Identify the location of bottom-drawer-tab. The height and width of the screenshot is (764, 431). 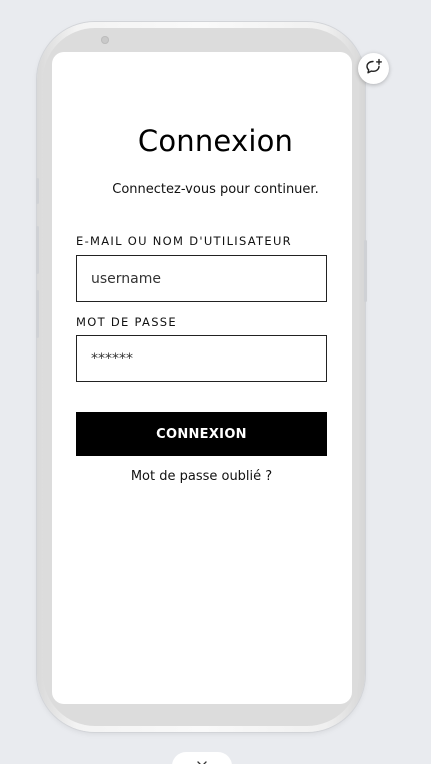
(202, 758).